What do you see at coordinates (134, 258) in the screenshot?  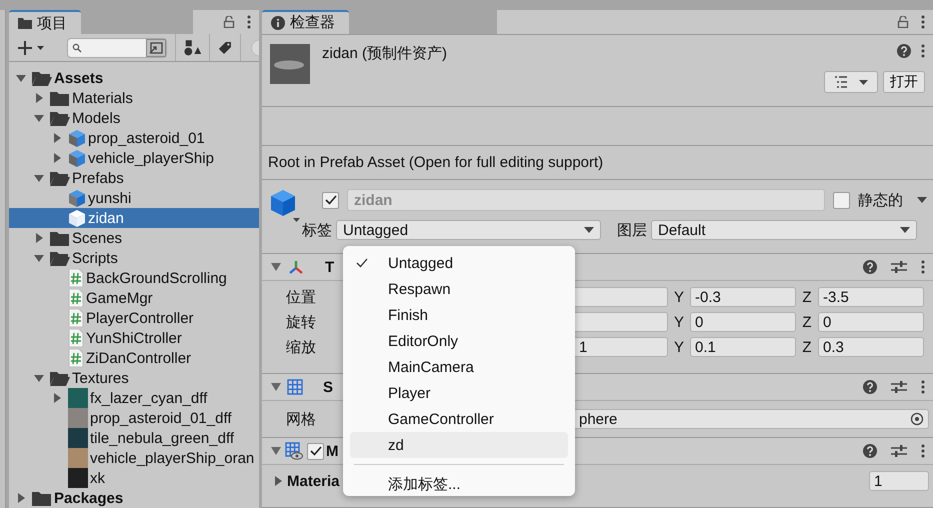 I see `tree-item: Scripts` at bounding box center [134, 258].